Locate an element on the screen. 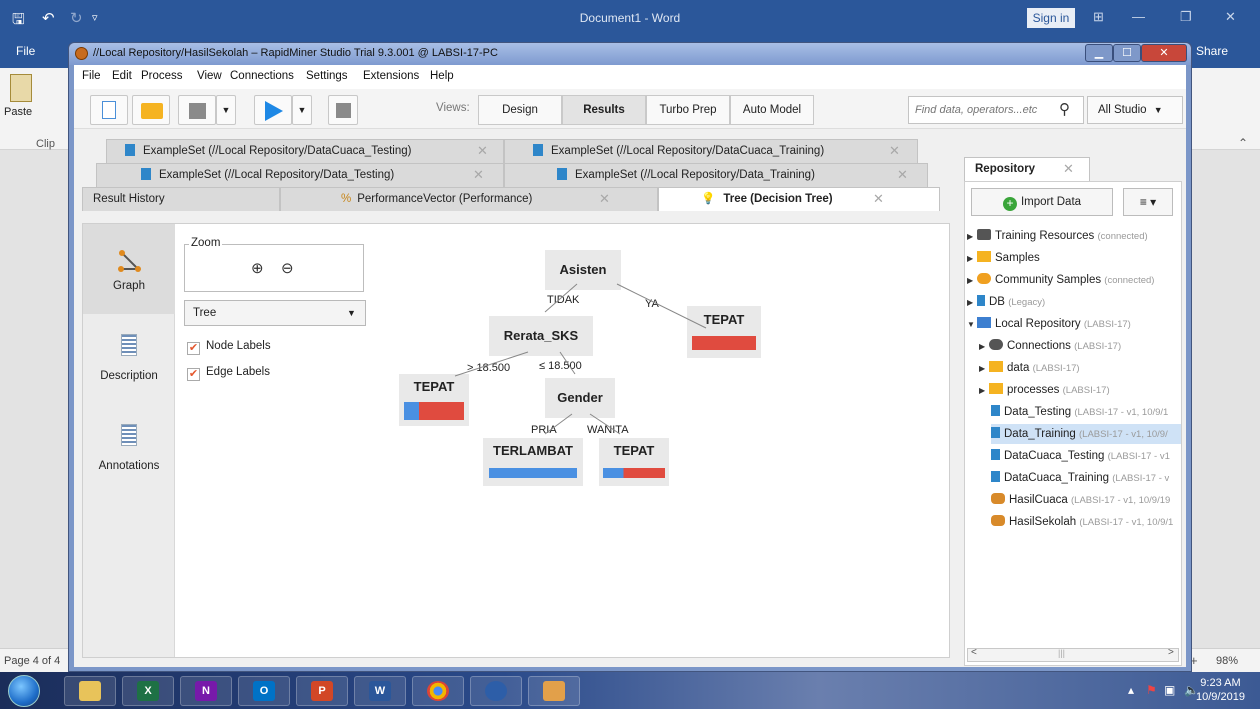 The height and width of the screenshot is (709, 1260). word-minimize-icon: — is located at coordinates (1138, 16).